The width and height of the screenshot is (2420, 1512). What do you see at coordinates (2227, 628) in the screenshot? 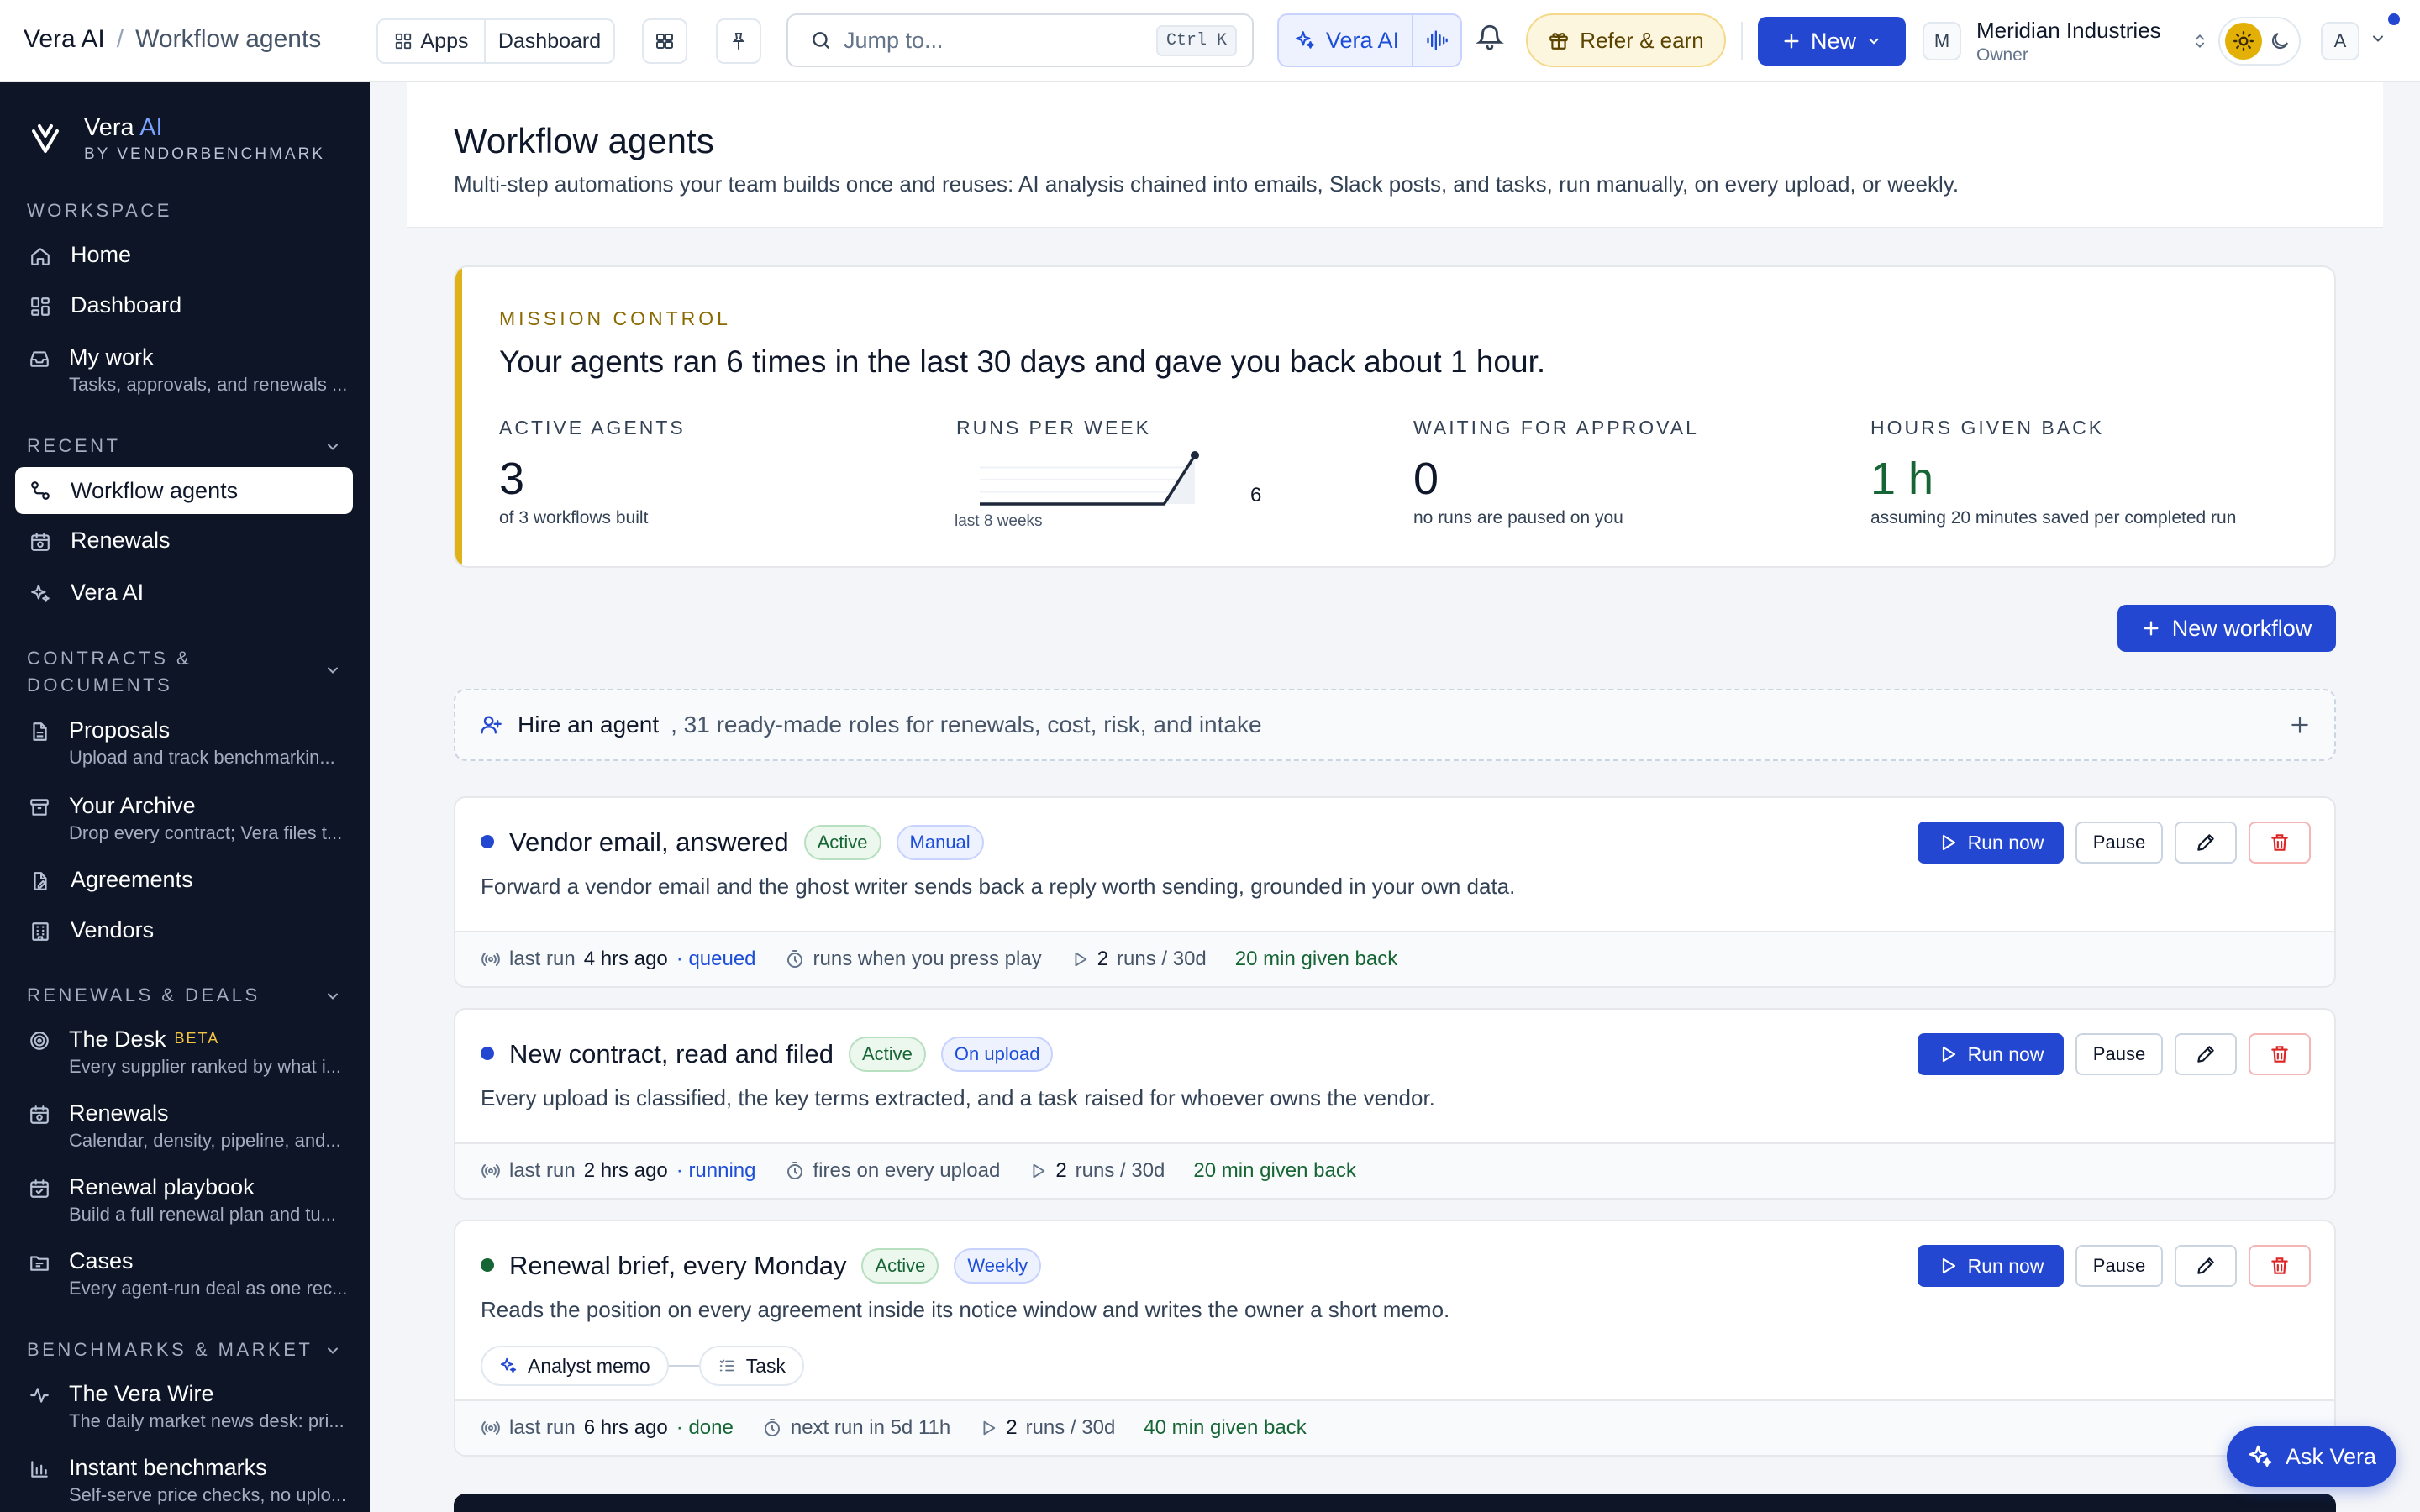
I see `new-workflow-button: New workflow` at bounding box center [2227, 628].